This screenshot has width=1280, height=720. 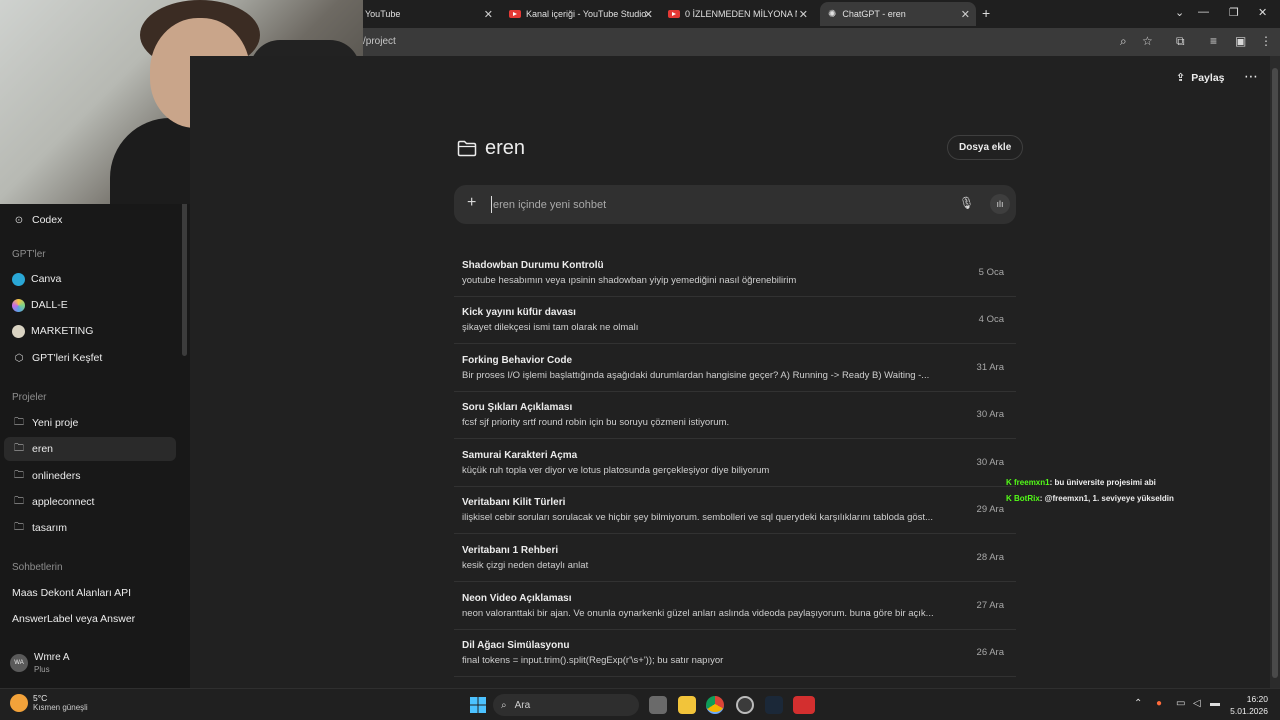 I want to click on dalle-icon, so click(x=18, y=305).